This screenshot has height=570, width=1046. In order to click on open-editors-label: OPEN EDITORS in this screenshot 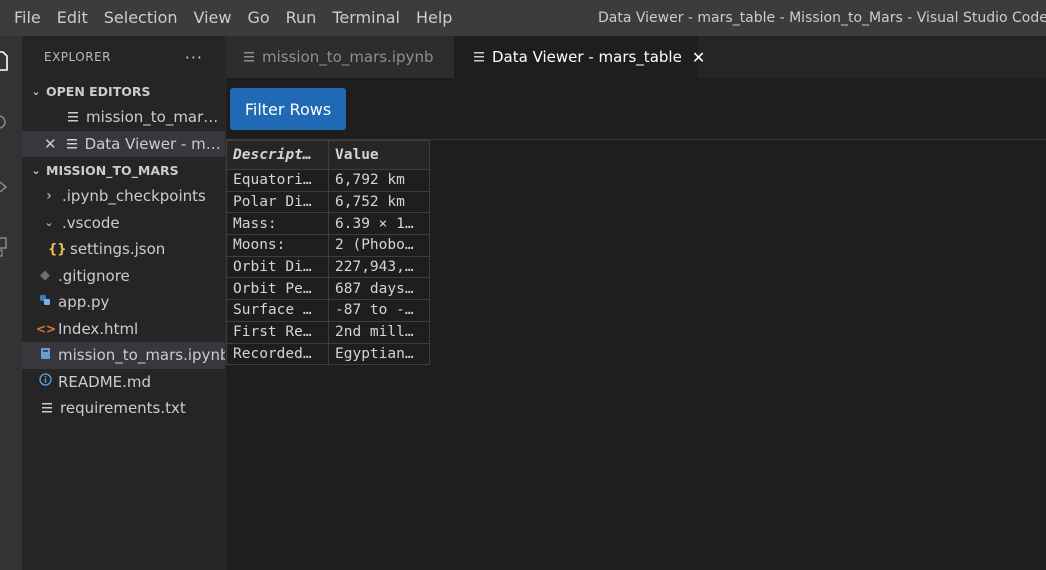, I will do `click(98, 91)`.